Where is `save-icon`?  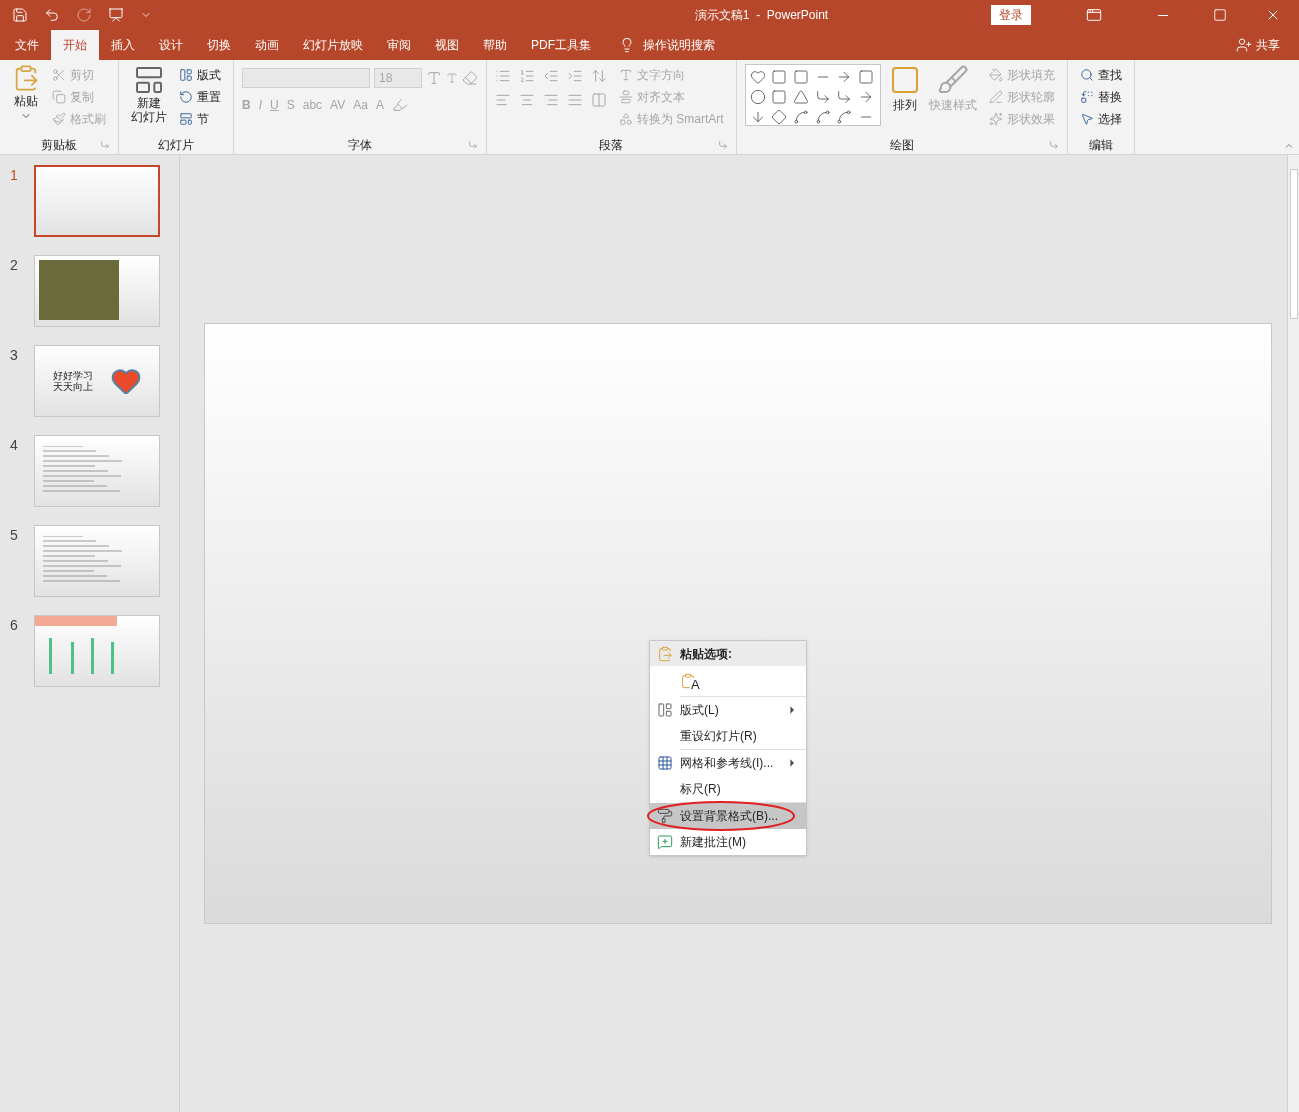
save-icon is located at coordinates (20, 15).